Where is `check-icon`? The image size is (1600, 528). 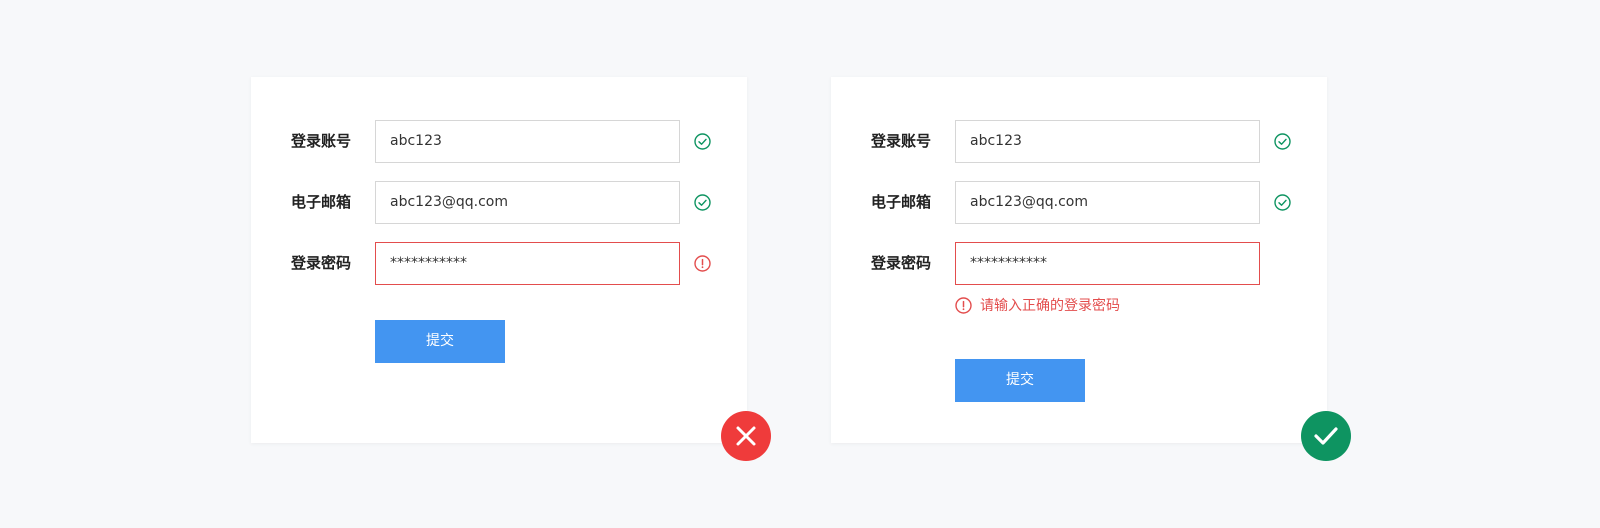
check-icon is located at coordinates (1326, 436).